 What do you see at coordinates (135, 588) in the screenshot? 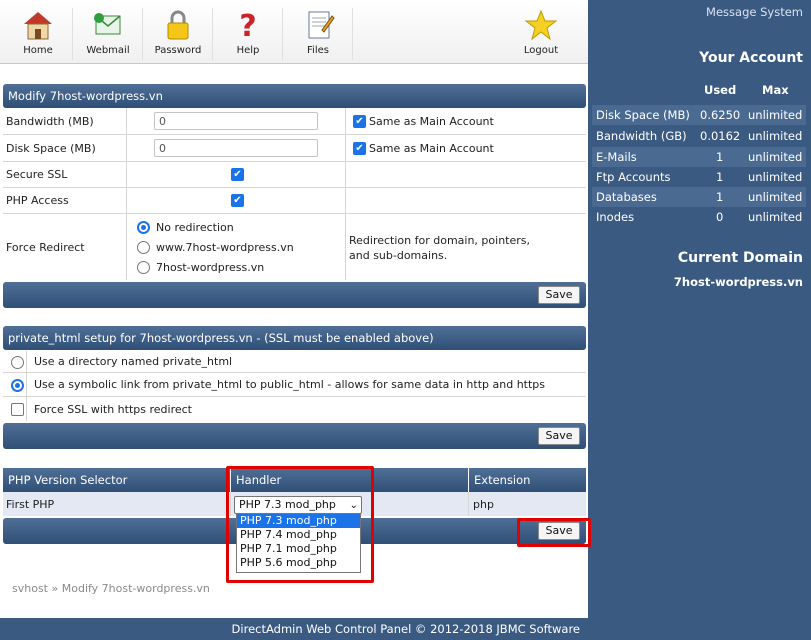
I see `breadcrumb-current: Modify 7host-wordpress.vn` at bounding box center [135, 588].